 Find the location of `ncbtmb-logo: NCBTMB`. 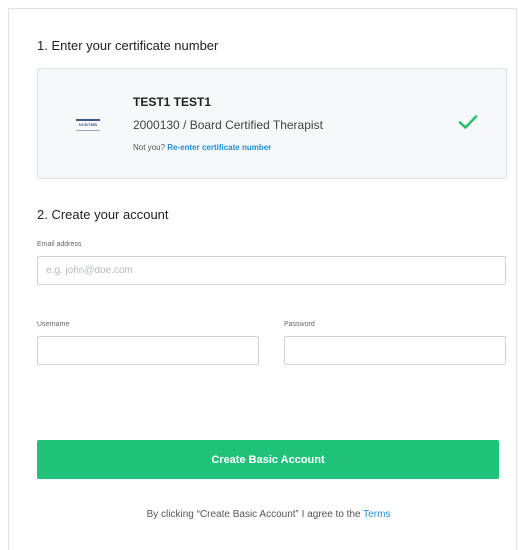

ncbtmb-logo: NCBTMB is located at coordinates (88, 125).